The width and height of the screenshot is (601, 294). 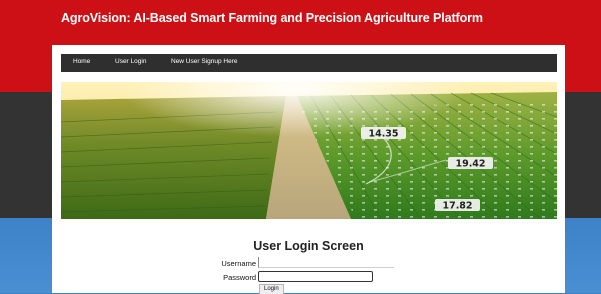 What do you see at coordinates (326, 262) in the screenshot?
I see `username-input` at bounding box center [326, 262].